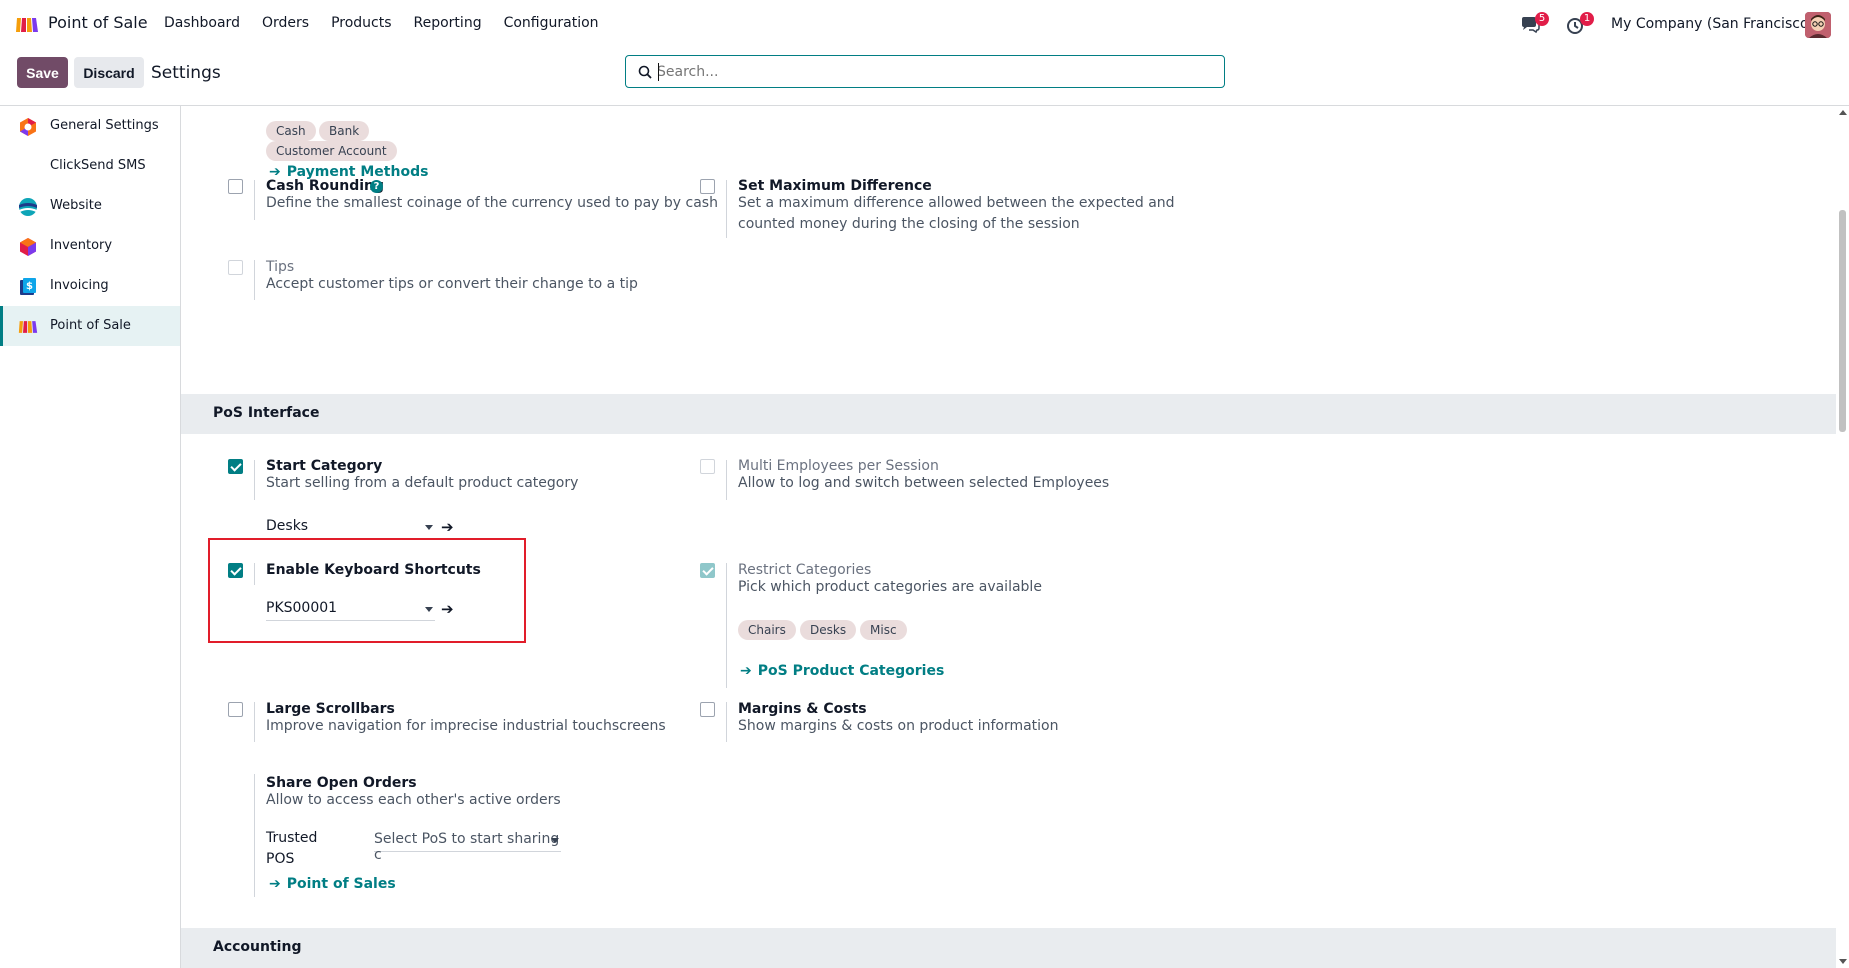 This screenshot has width=1849, height=968. What do you see at coordinates (285, 23) in the screenshot?
I see `menu-orders: Orders` at bounding box center [285, 23].